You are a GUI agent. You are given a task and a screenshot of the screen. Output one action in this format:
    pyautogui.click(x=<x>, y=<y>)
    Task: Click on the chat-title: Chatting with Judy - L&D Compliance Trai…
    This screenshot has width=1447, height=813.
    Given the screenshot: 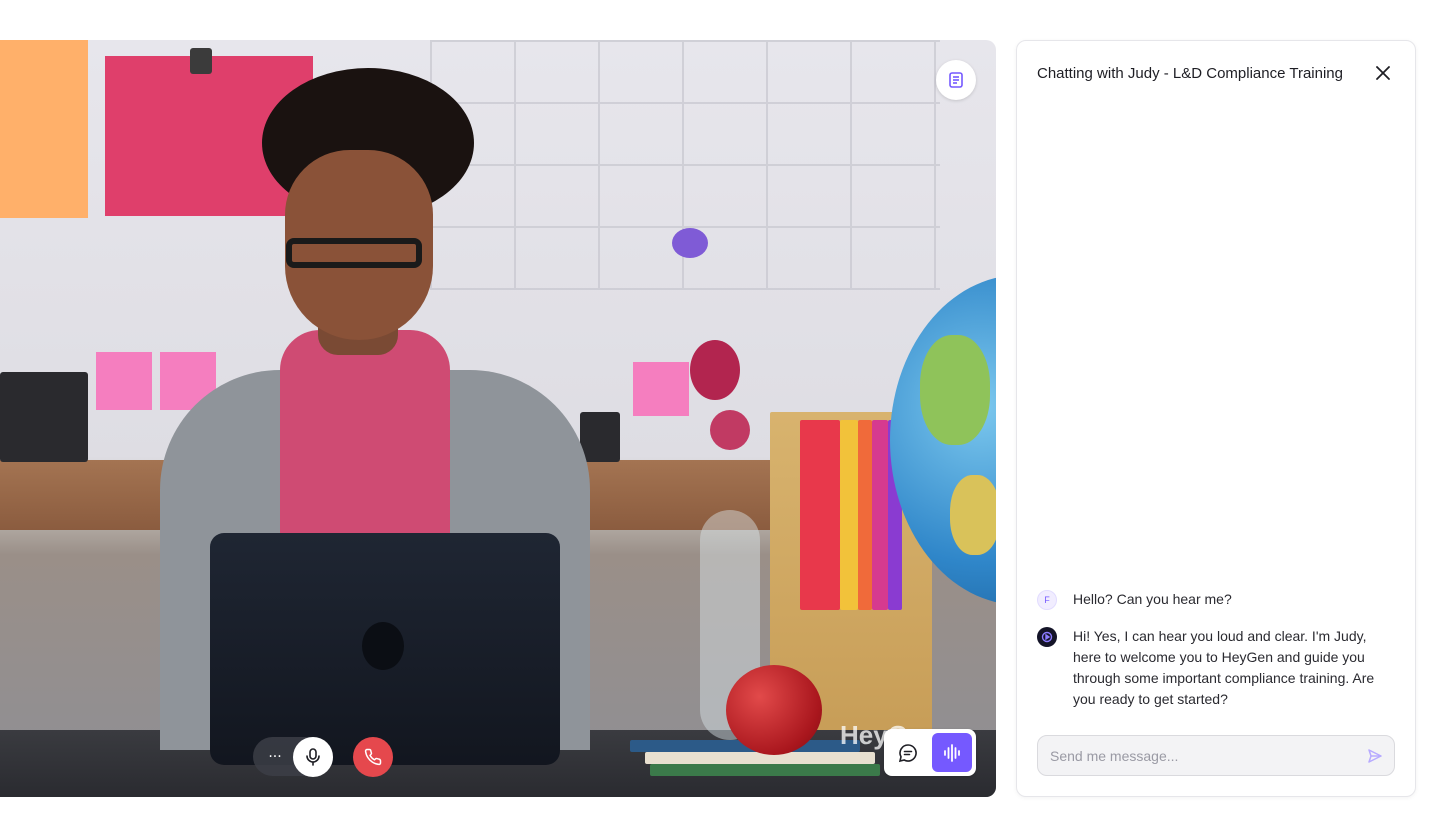 What is the action you would take?
    pyautogui.click(x=1190, y=73)
    